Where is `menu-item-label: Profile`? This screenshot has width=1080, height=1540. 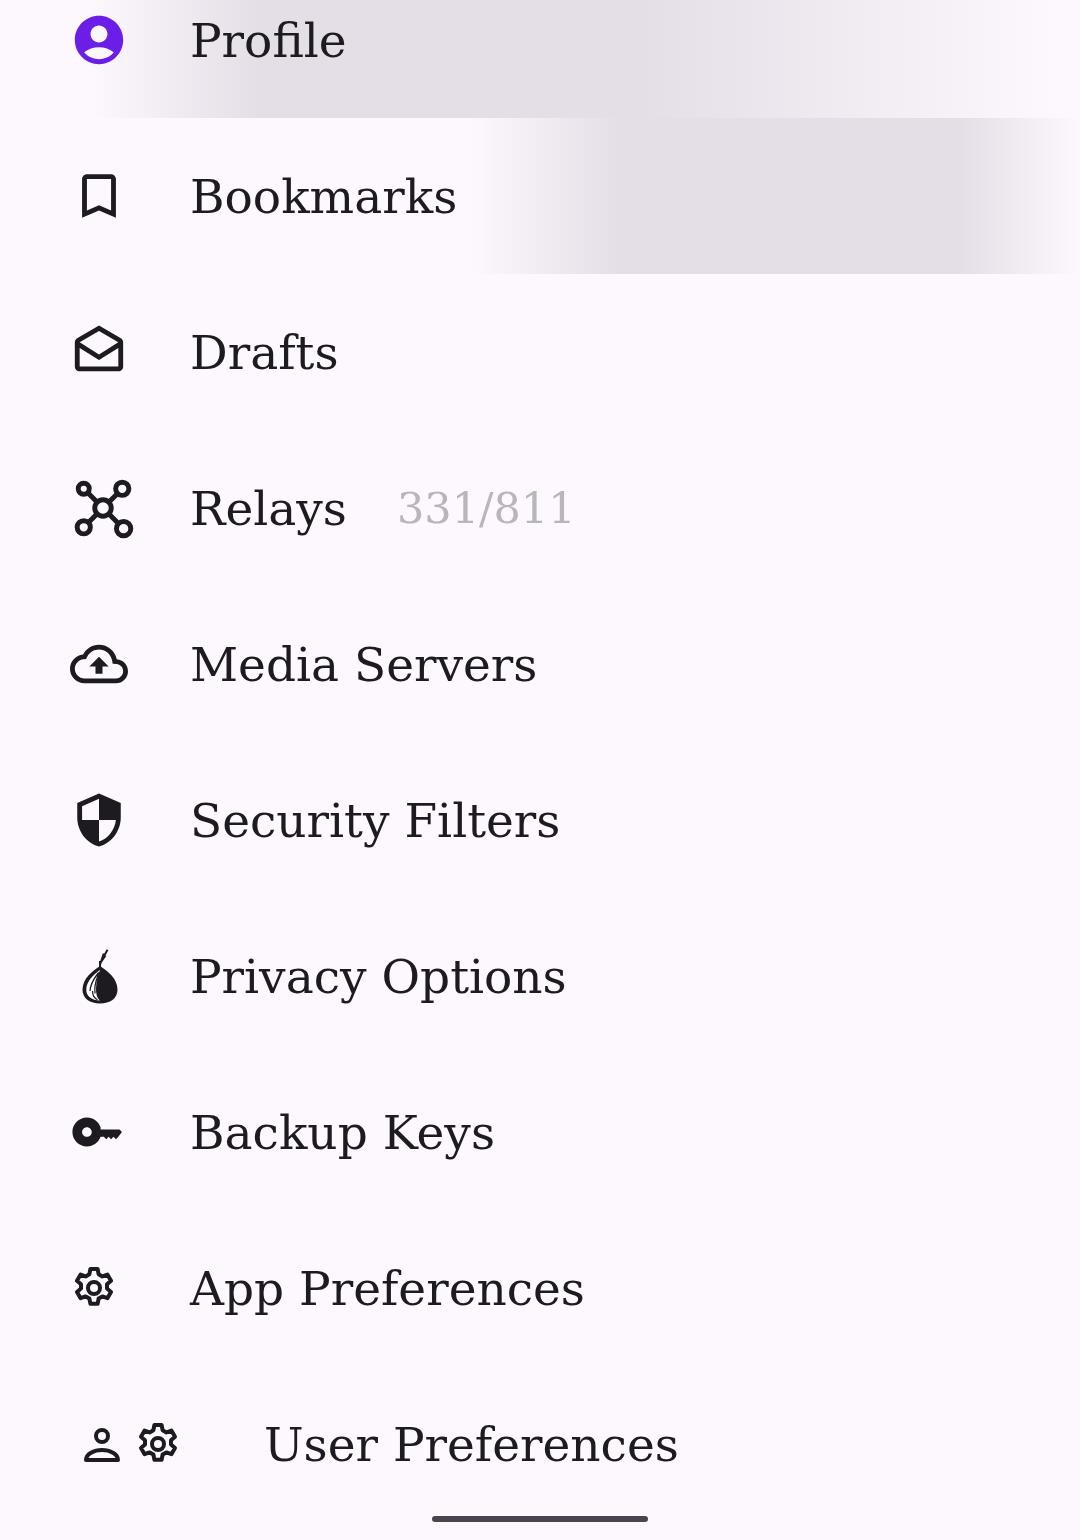
menu-item-label: Profile is located at coordinates (268, 40).